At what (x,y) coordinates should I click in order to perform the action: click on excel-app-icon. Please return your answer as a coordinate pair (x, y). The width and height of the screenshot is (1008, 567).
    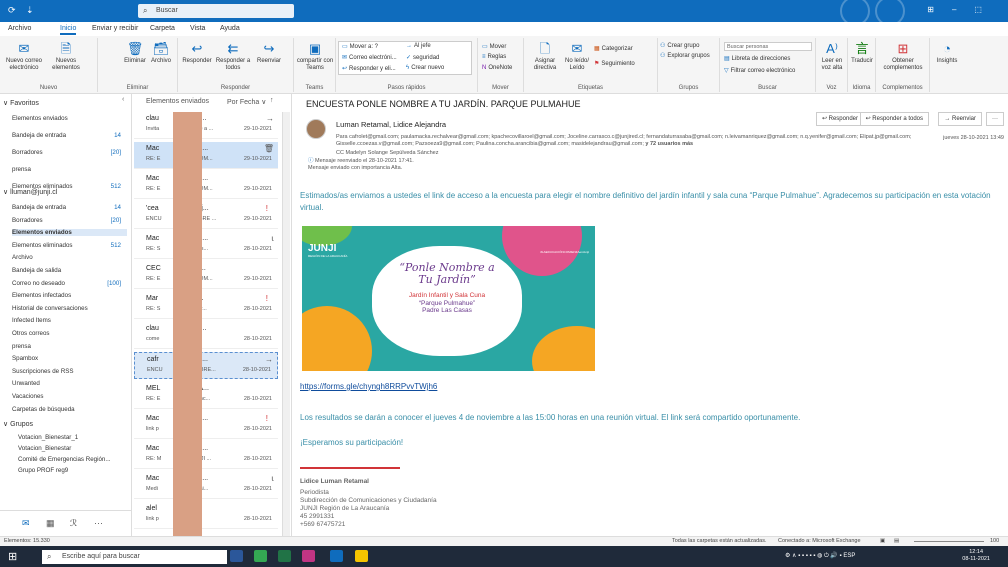
    Looking at the image, I should click on (284, 556).